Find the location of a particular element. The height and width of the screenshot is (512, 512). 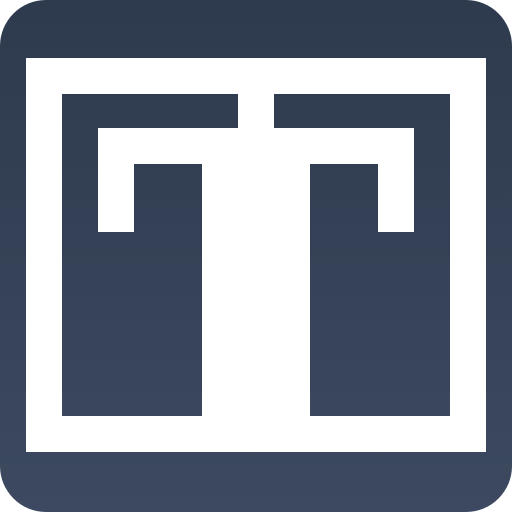

left-hook-inner is located at coordinates (220, 290).